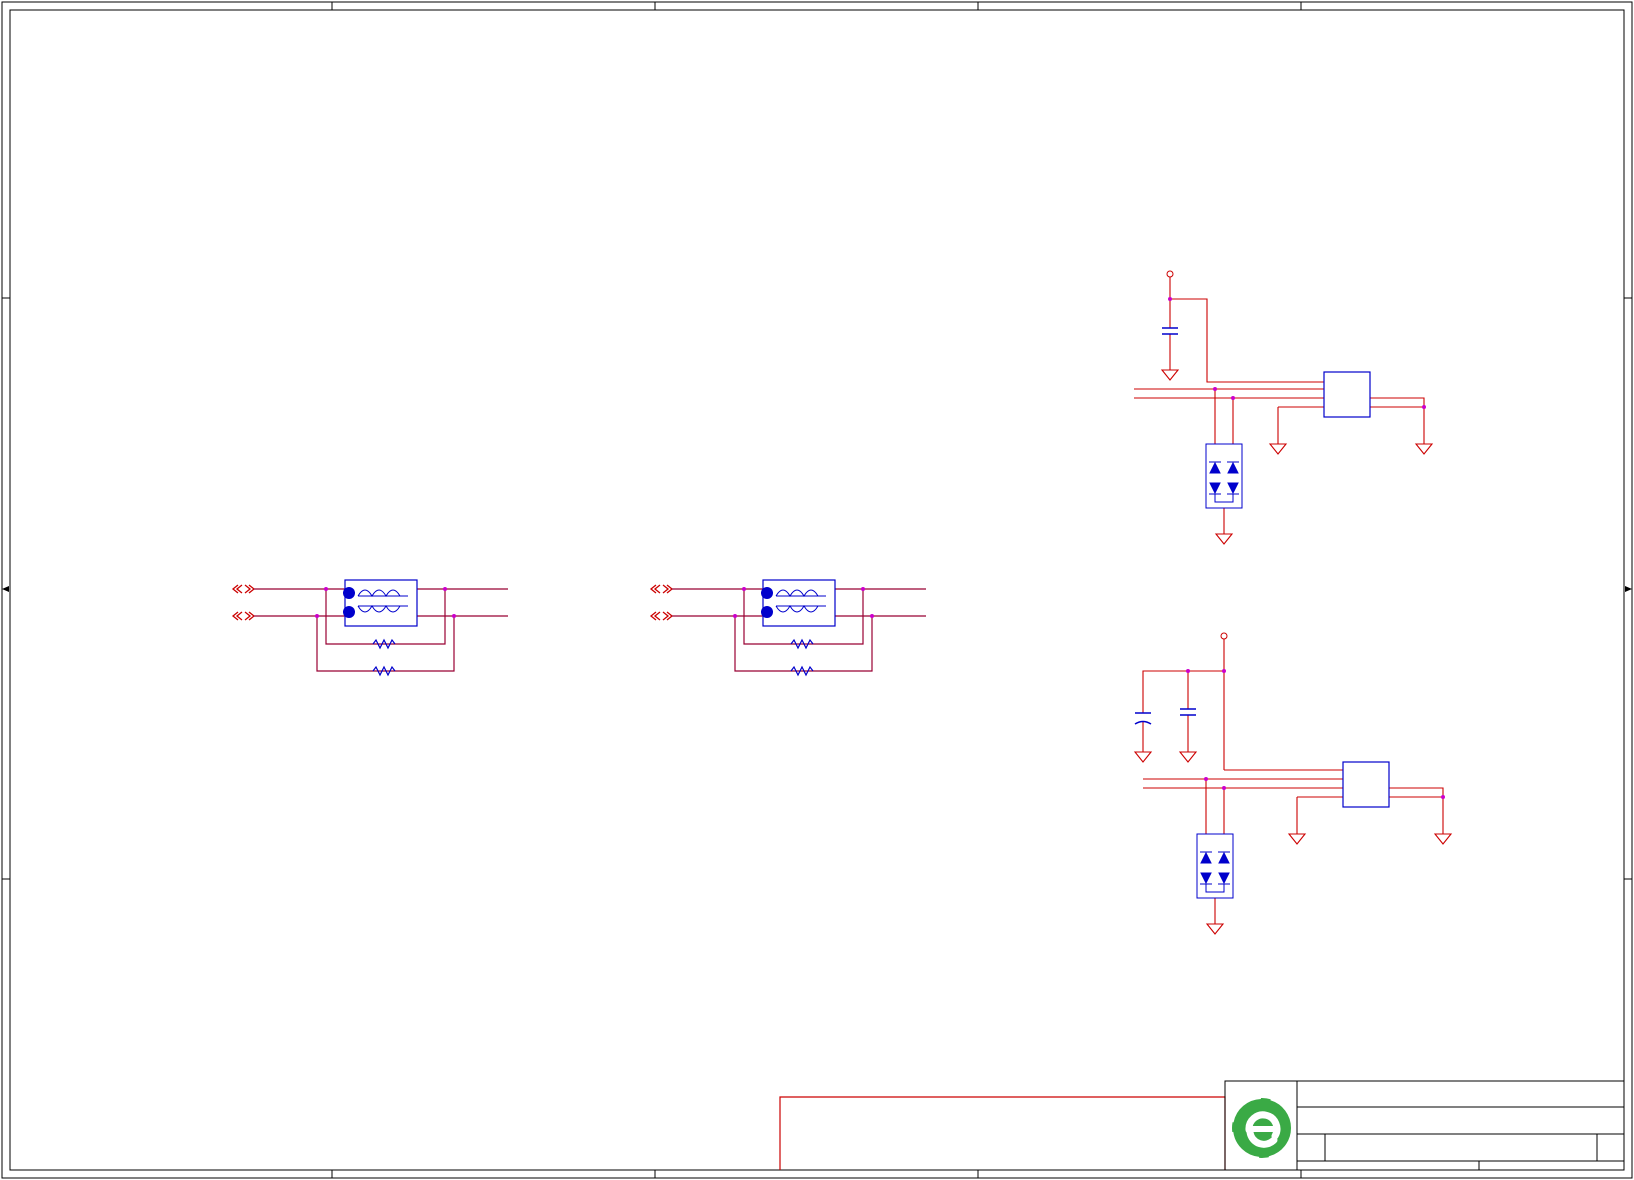  I want to click on center-marker-left, so click(5, 589).